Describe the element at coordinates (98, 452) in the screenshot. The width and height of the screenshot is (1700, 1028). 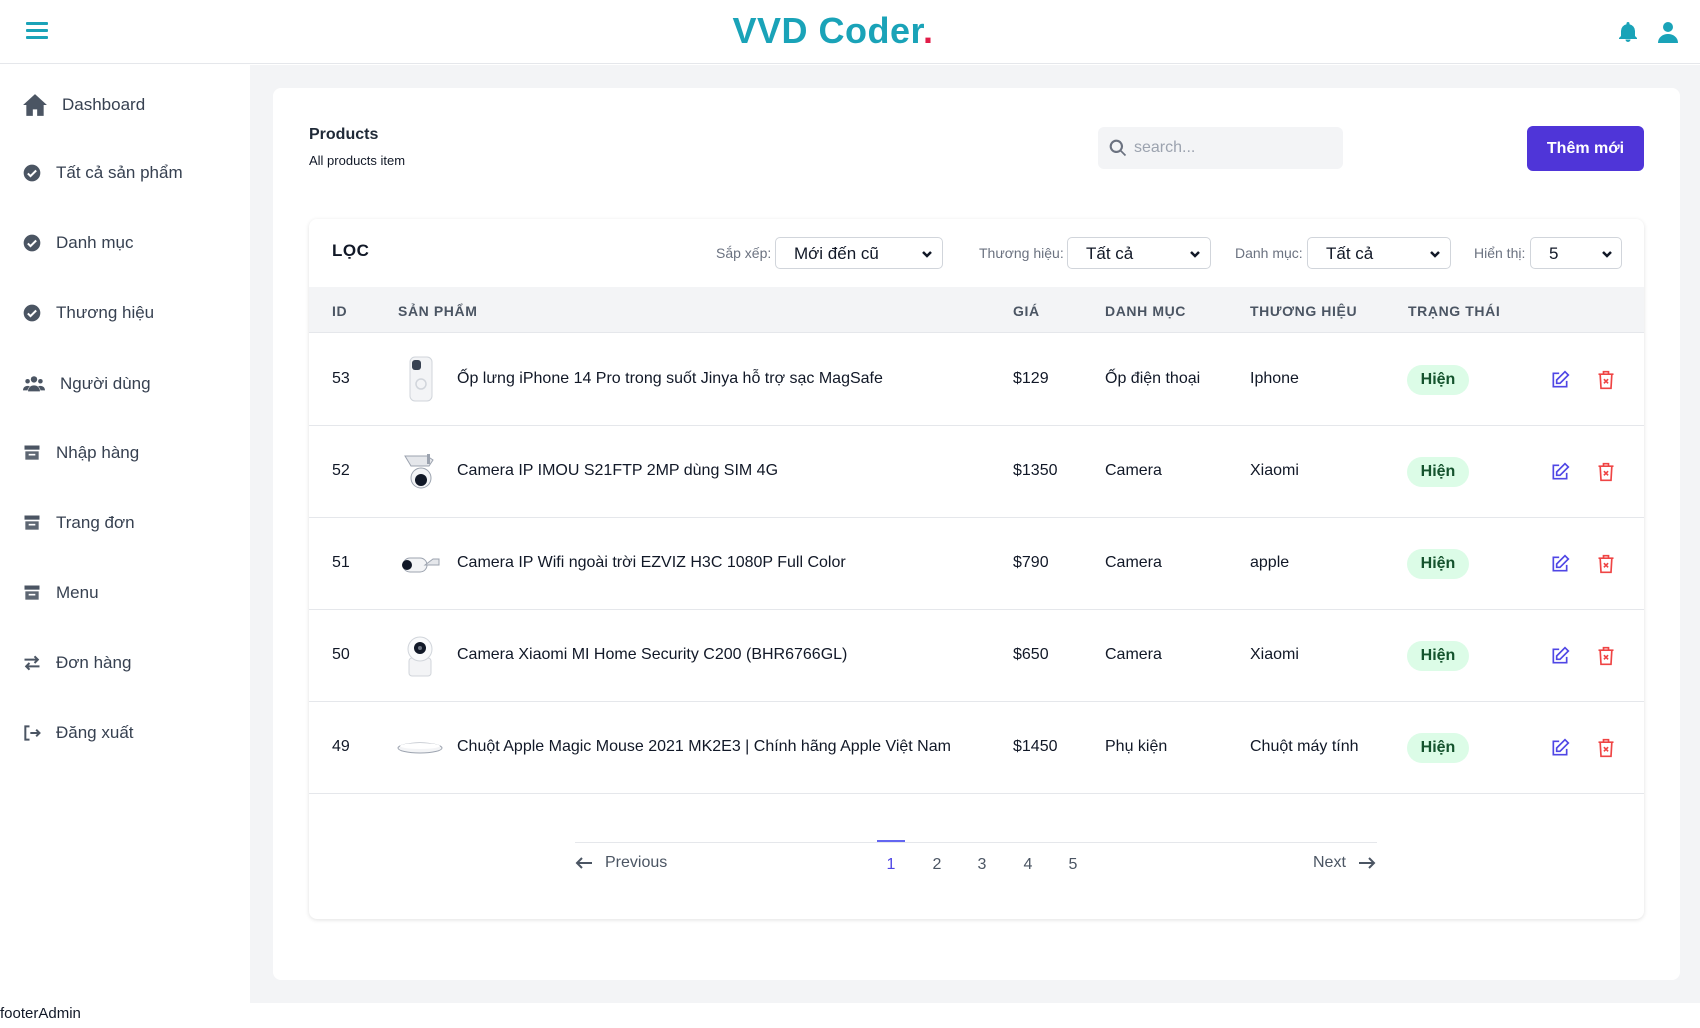
I see `sidebar-item-label: Nhập hàng` at that location.